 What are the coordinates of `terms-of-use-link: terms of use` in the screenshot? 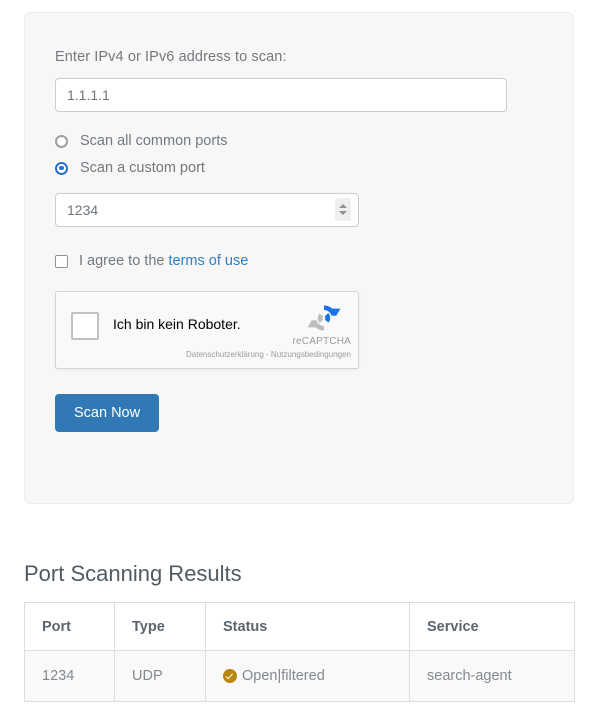 It's located at (208, 261).